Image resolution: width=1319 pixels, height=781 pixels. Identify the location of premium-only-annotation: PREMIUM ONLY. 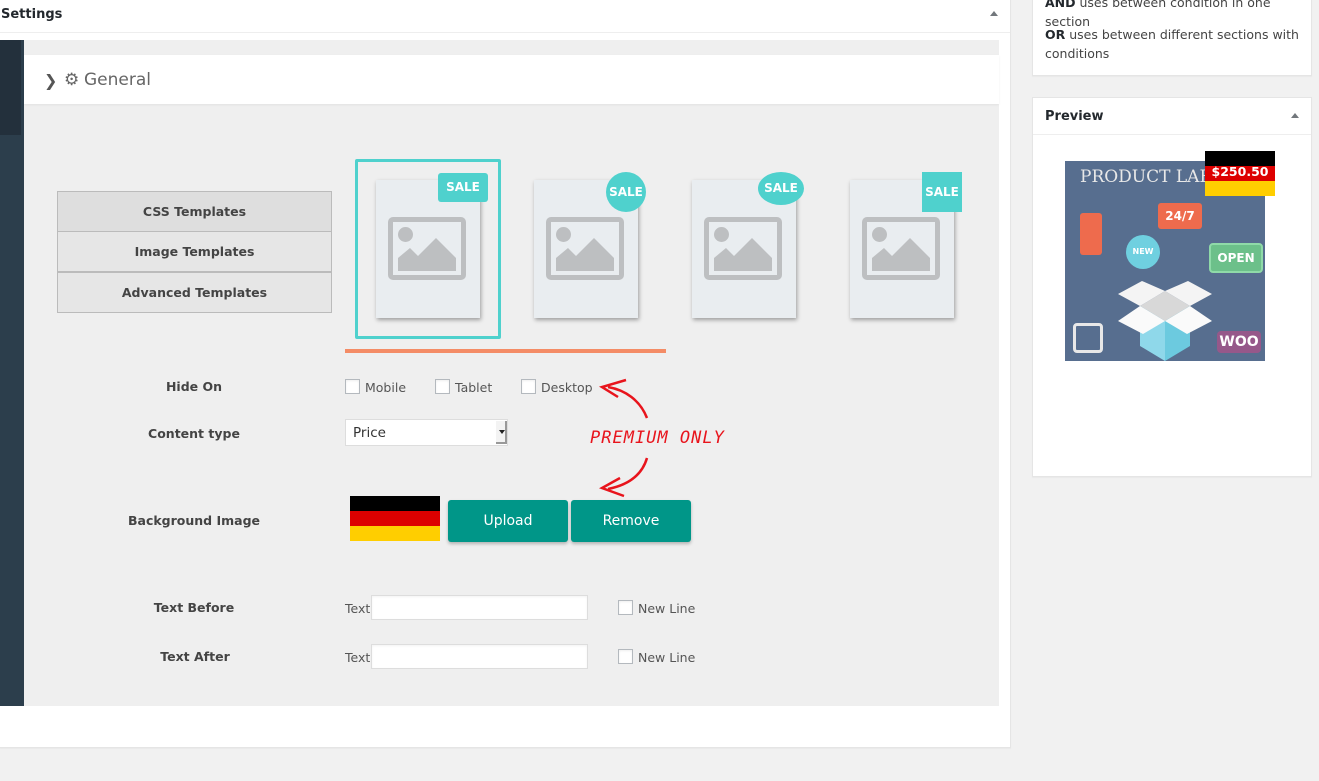
(657, 438).